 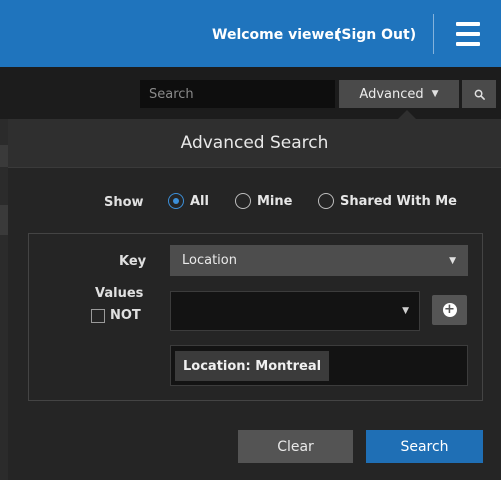 I want to click on not-checkbox: NOT, so click(x=116, y=315).